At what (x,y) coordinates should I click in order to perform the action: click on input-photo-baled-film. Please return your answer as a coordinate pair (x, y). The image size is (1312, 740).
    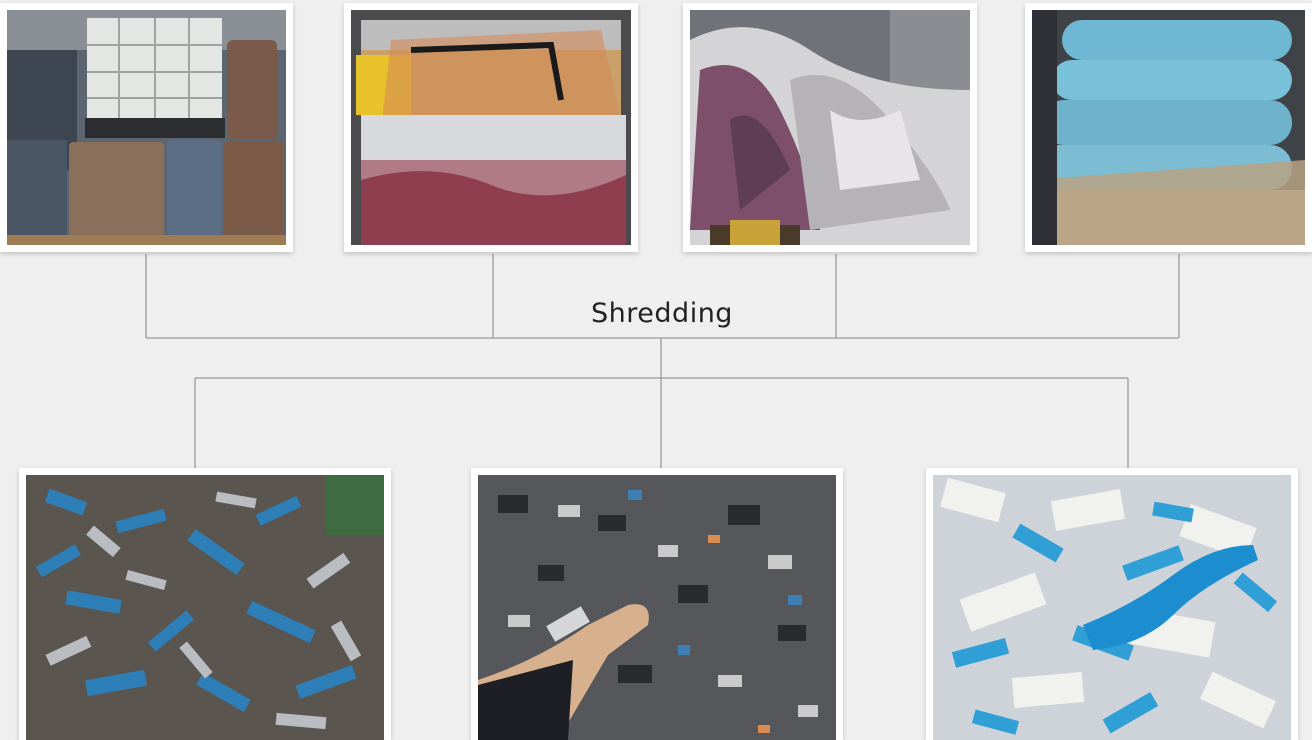
    Looking at the image, I should click on (491, 127).